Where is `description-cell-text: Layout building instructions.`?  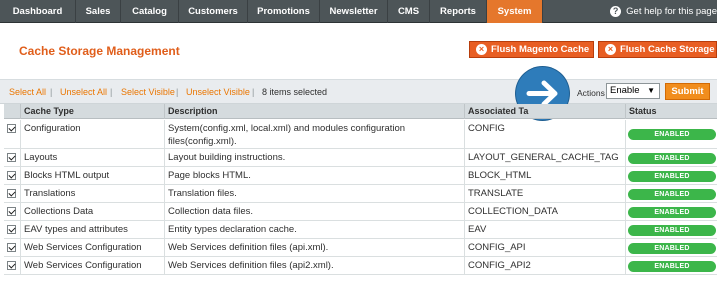 description-cell-text: Layout building instructions. is located at coordinates (227, 157).